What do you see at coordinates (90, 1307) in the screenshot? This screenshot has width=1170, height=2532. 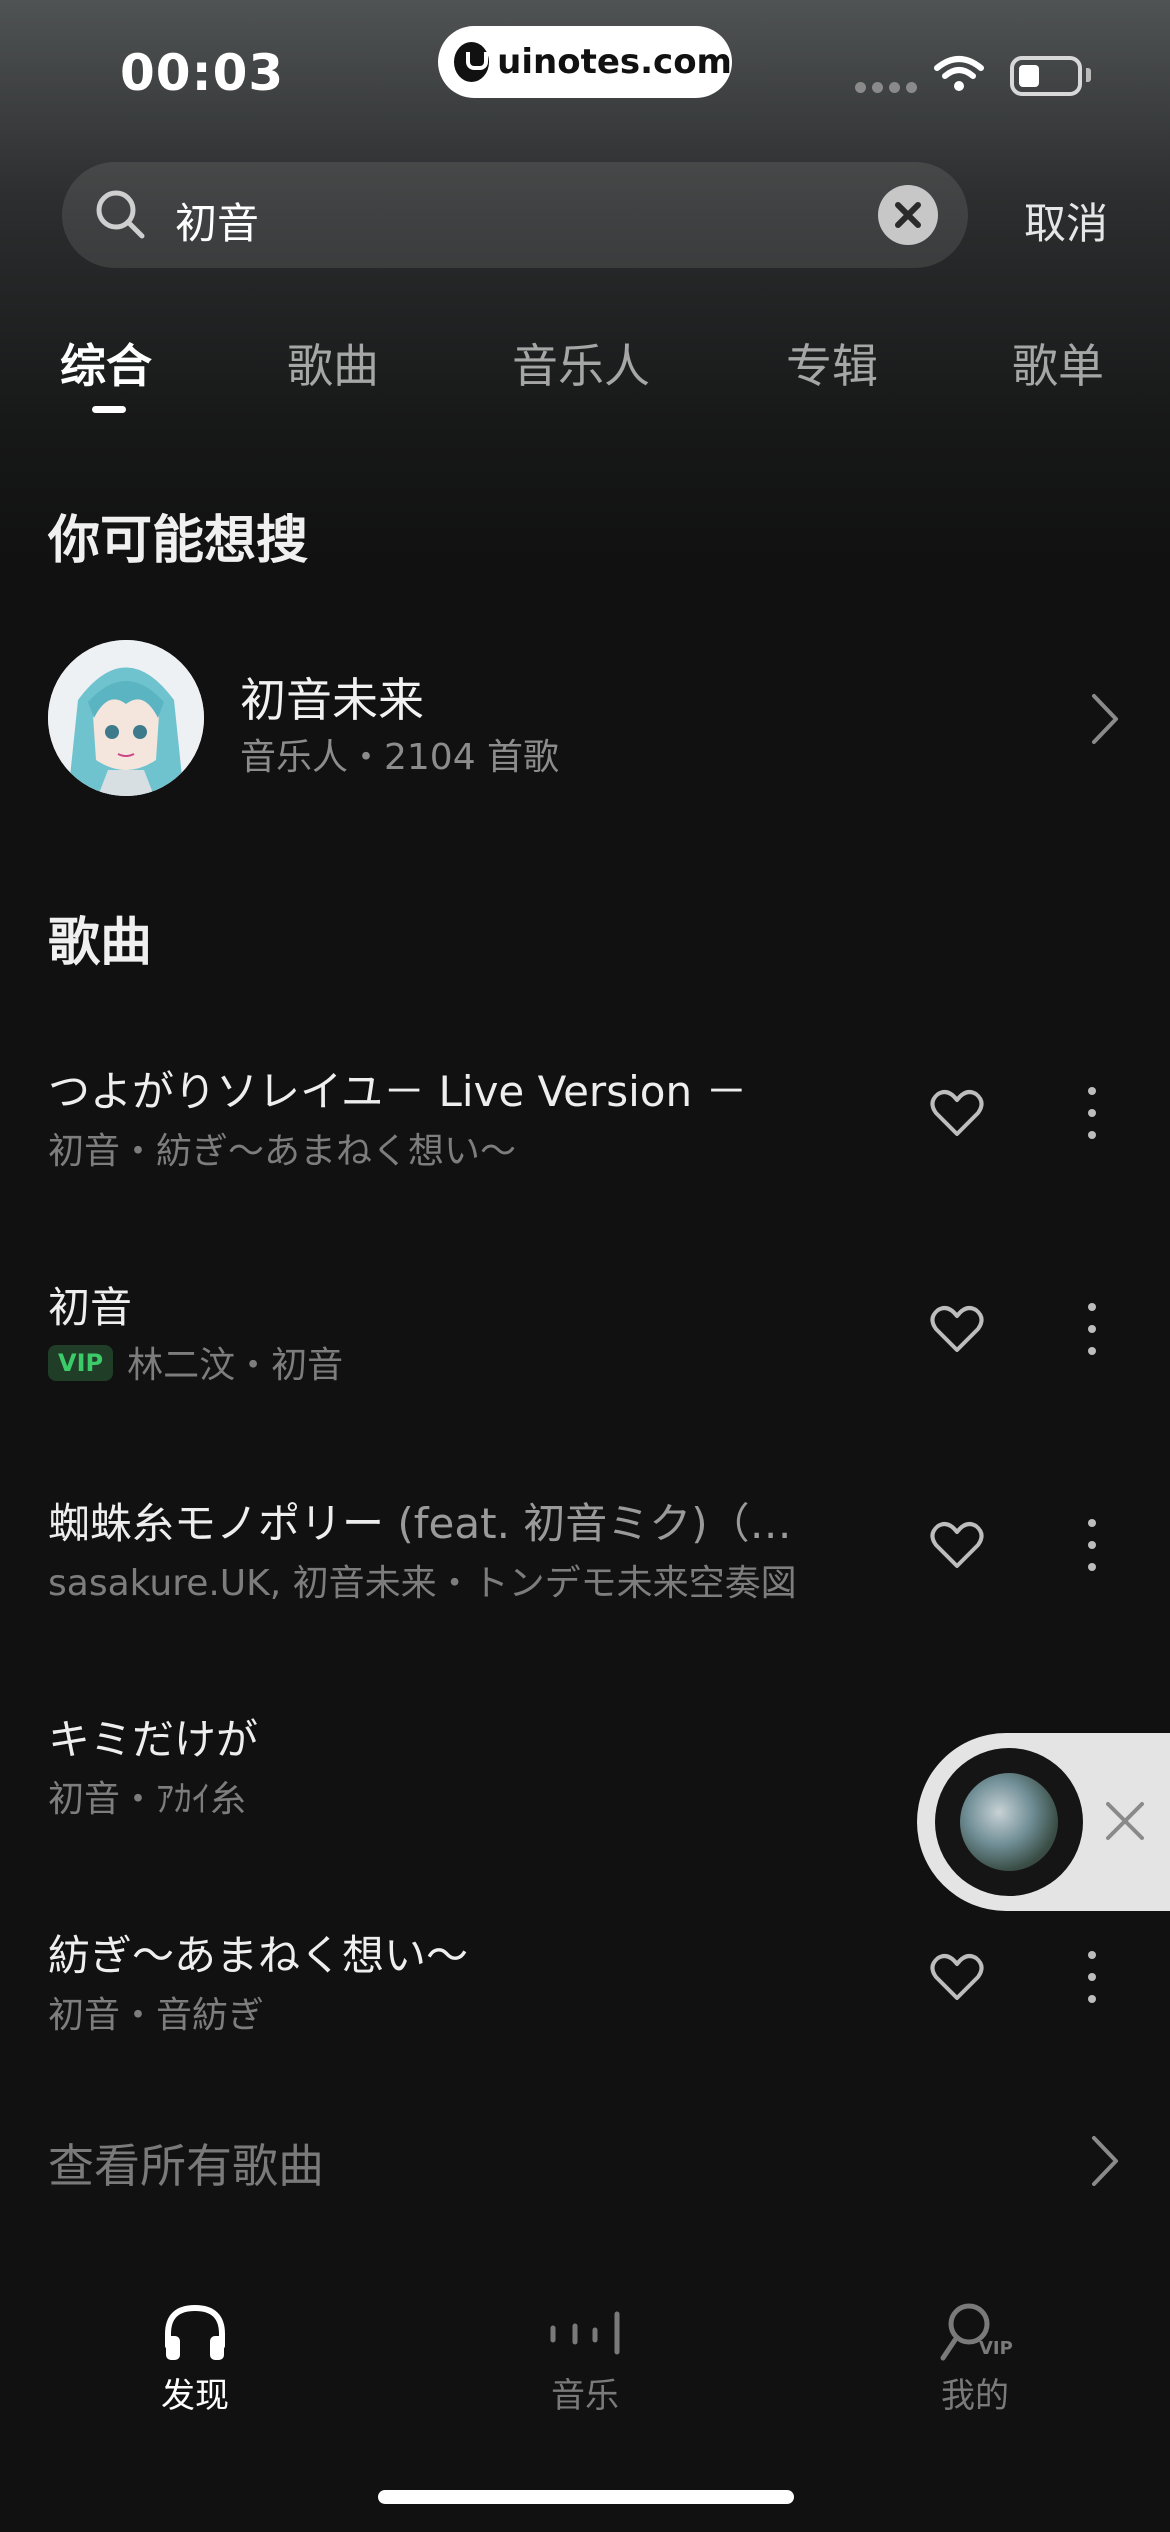 I see `song-title: 初音` at bounding box center [90, 1307].